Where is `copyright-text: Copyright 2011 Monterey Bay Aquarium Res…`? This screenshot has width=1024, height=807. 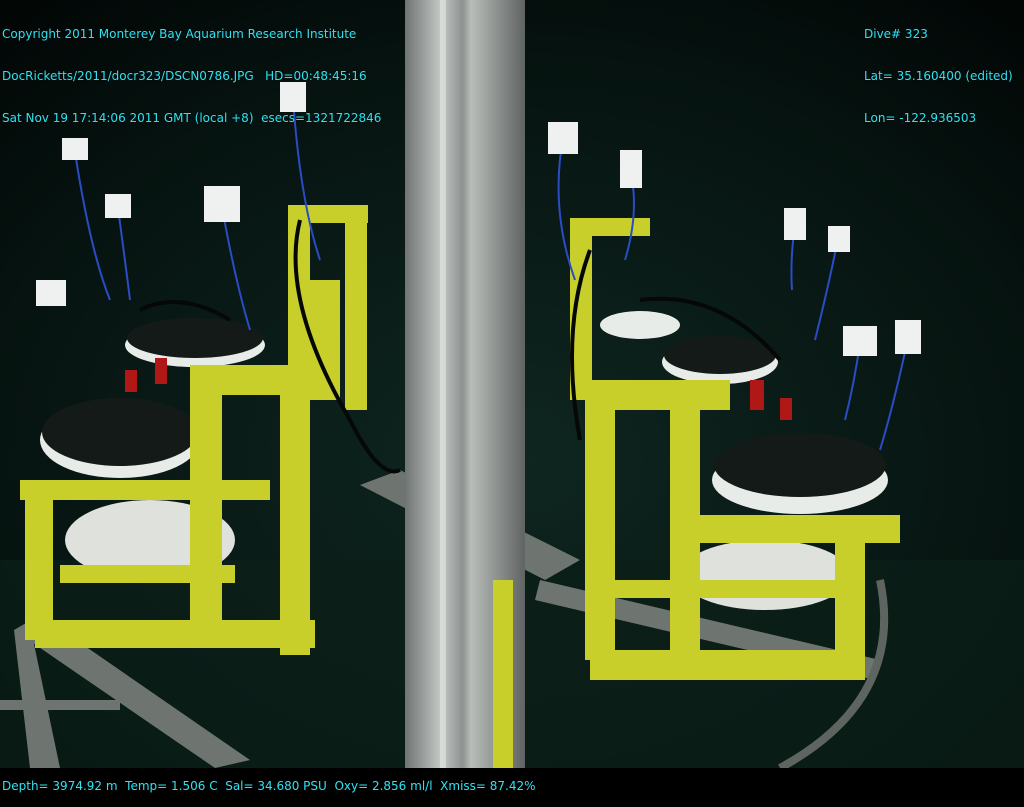 copyright-text: Copyright 2011 Monterey Bay Aquarium Res… is located at coordinates (179, 34).